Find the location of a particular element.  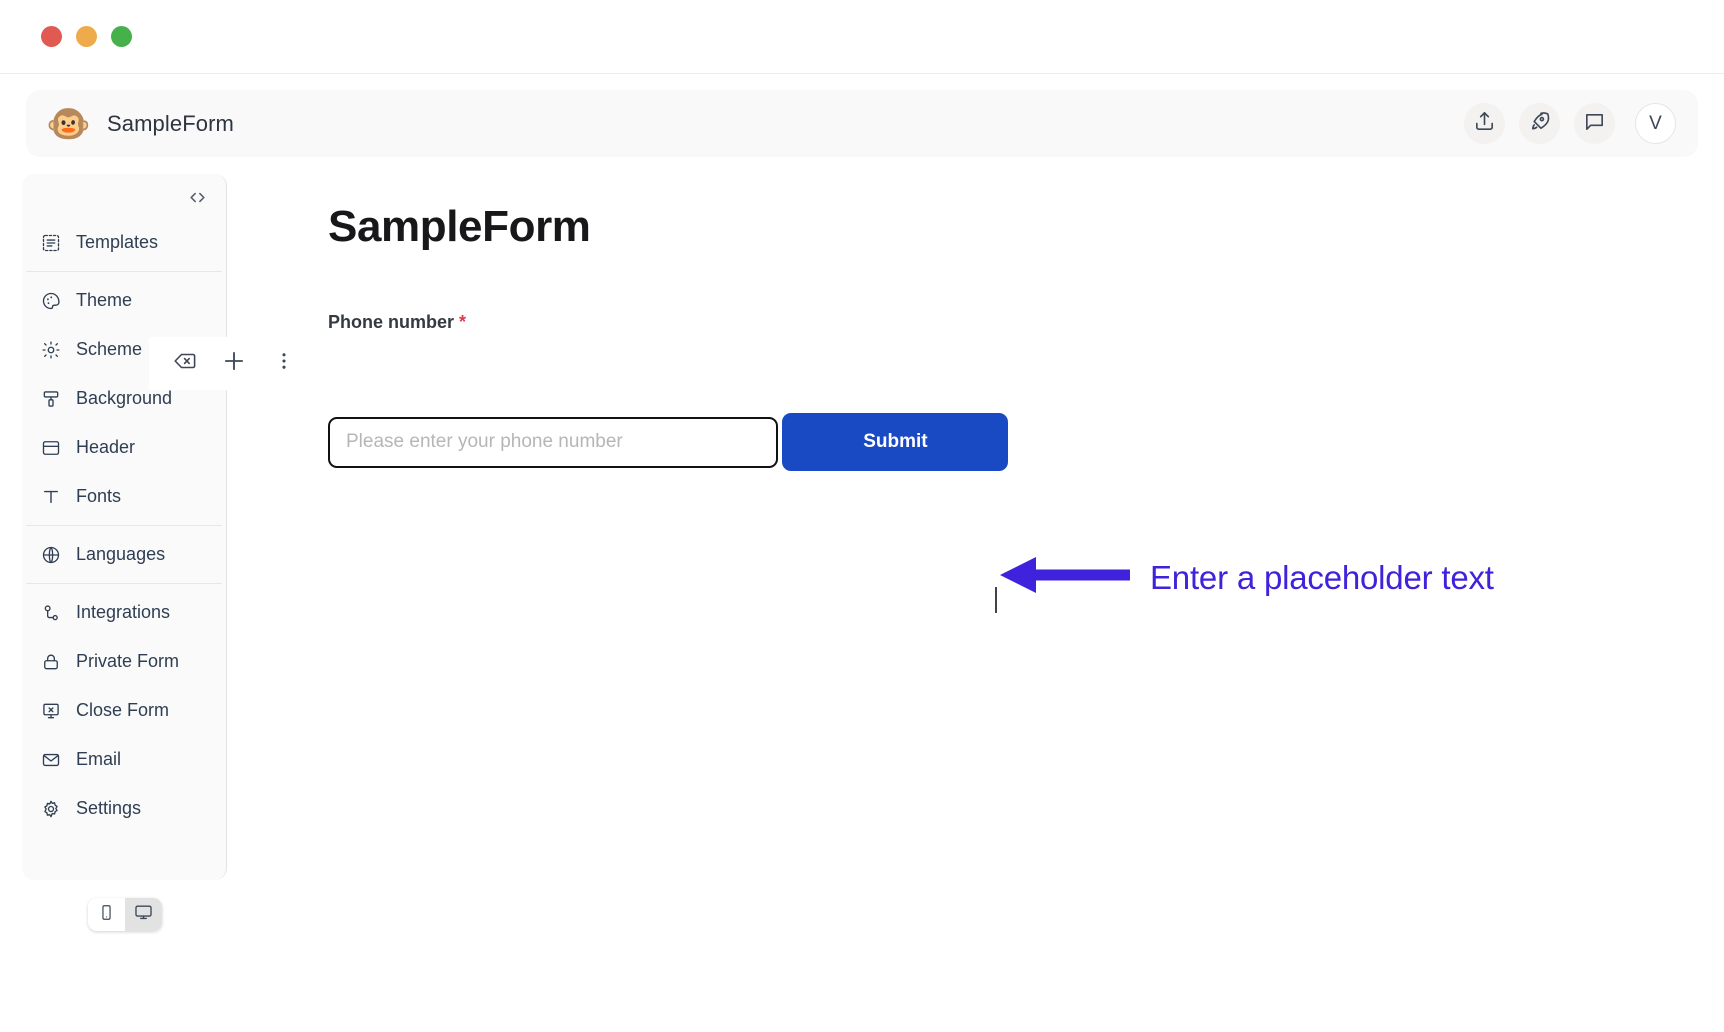

annotation-text: Enter a placeholder text is located at coordinates (1322, 577).